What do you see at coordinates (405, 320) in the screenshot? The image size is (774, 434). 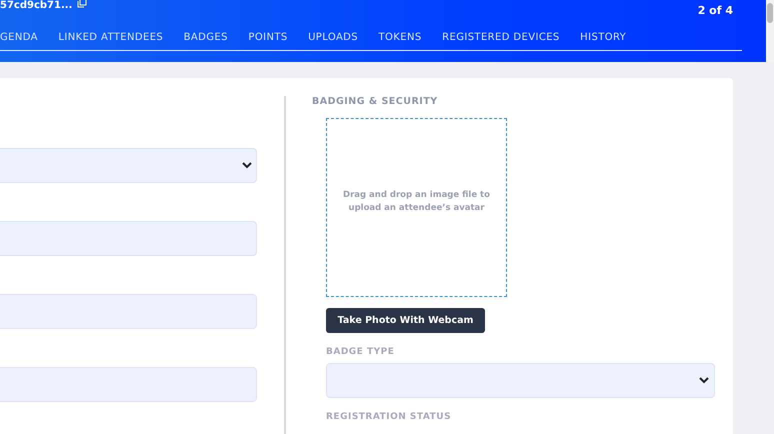 I see `webcam-button: Take Photo With Webcam` at bounding box center [405, 320].